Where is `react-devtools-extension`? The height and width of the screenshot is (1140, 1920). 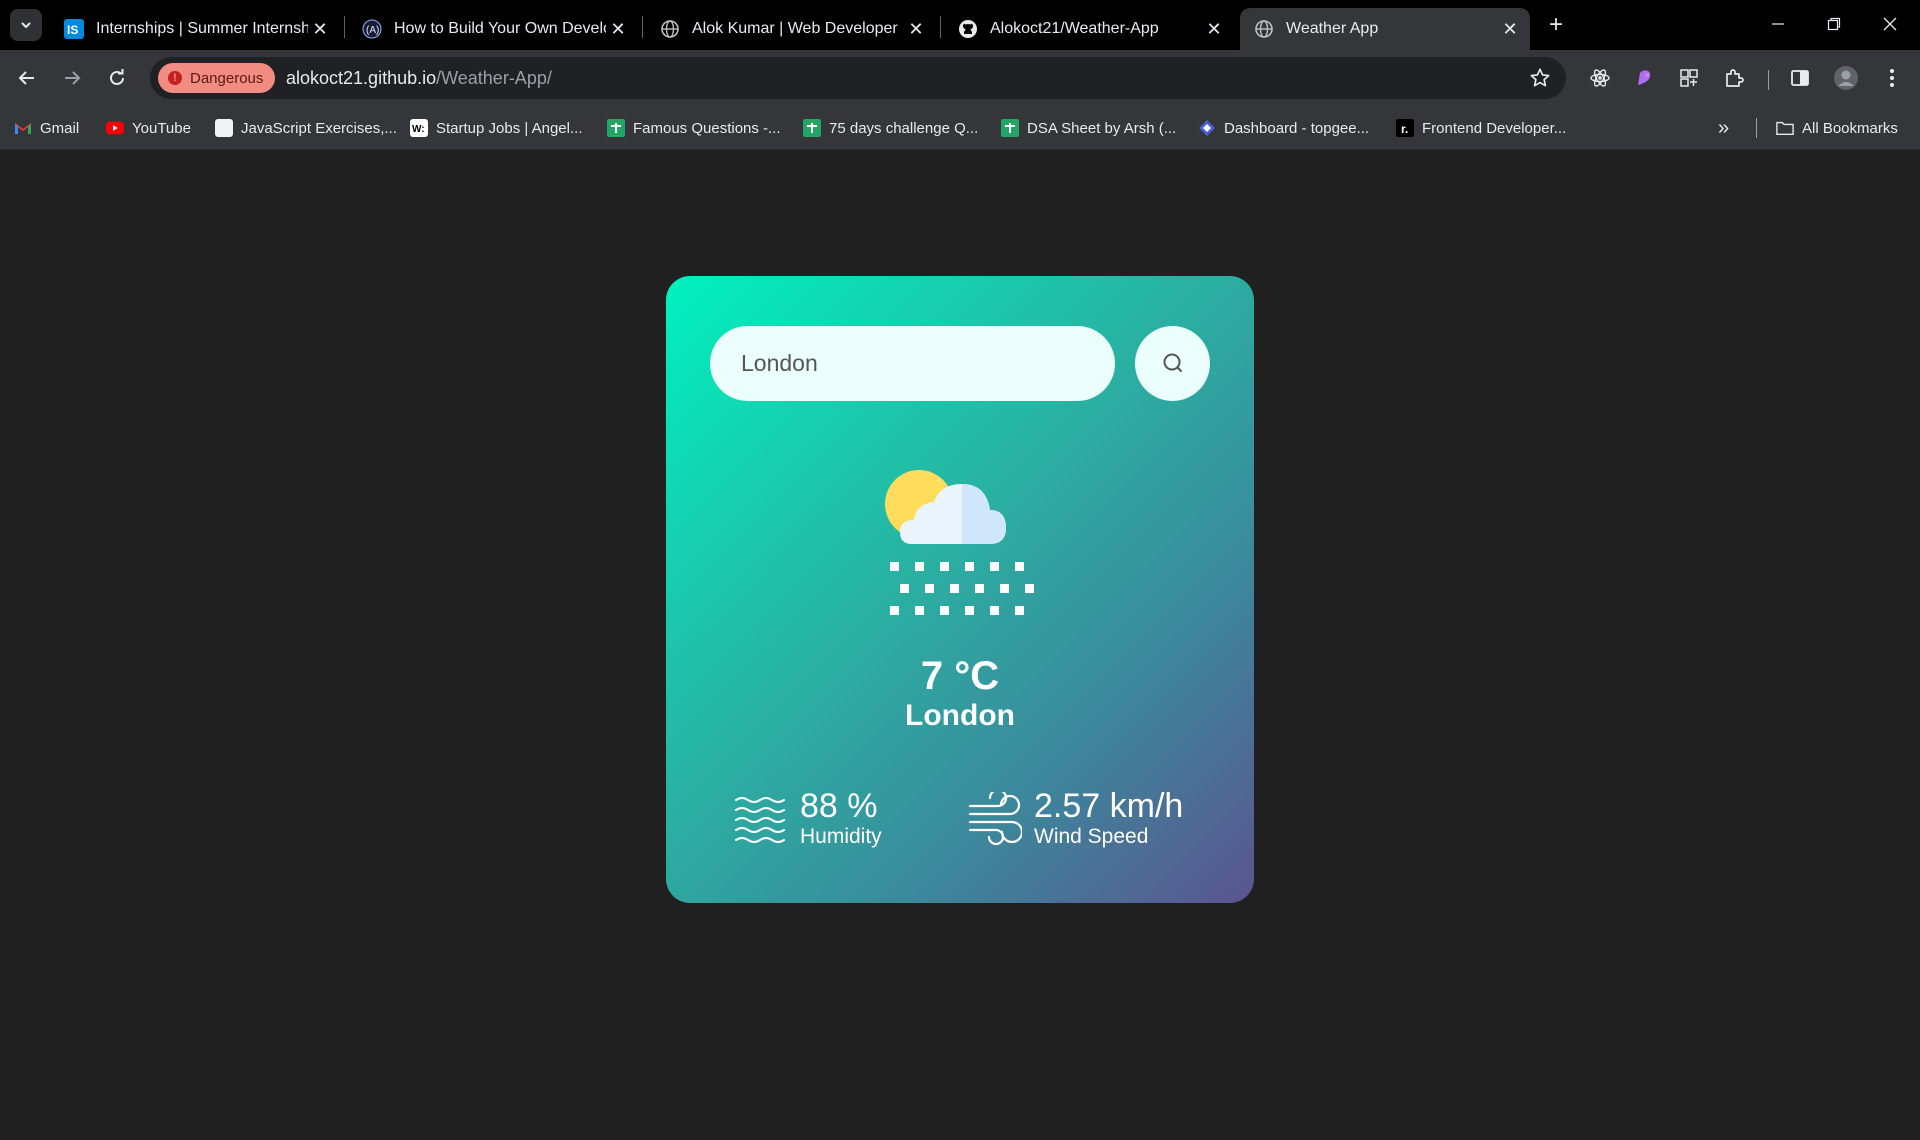 react-devtools-extension is located at coordinates (1600, 78).